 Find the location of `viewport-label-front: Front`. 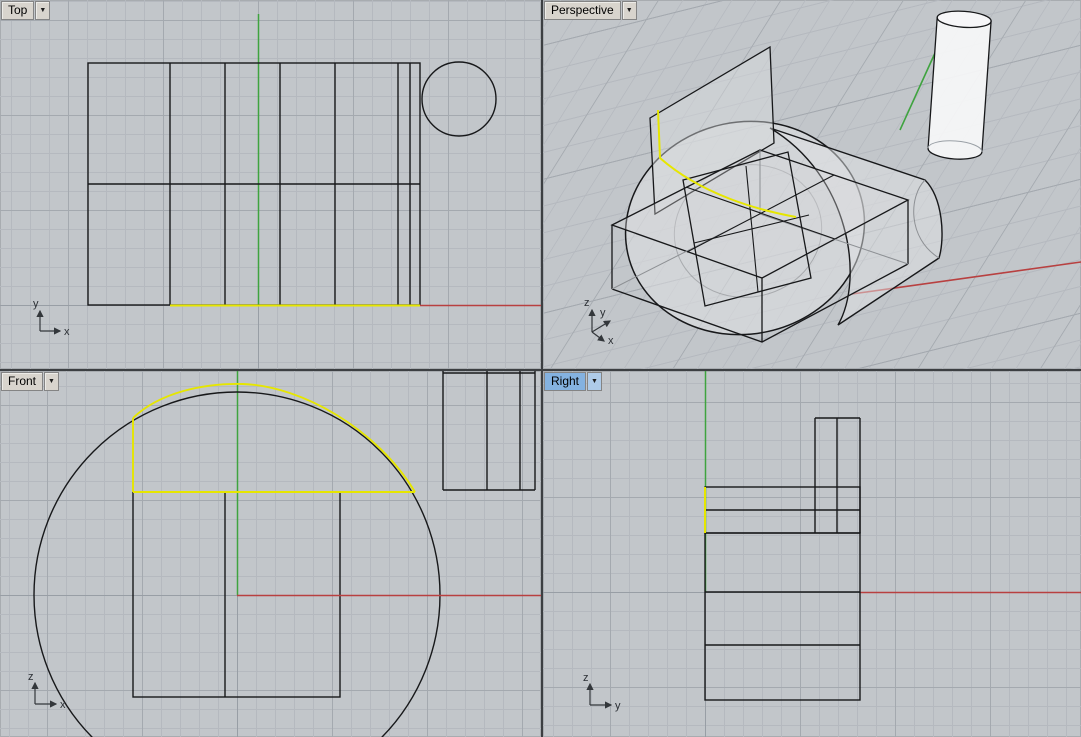

viewport-label-front: Front is located at coordinates (22, 381).